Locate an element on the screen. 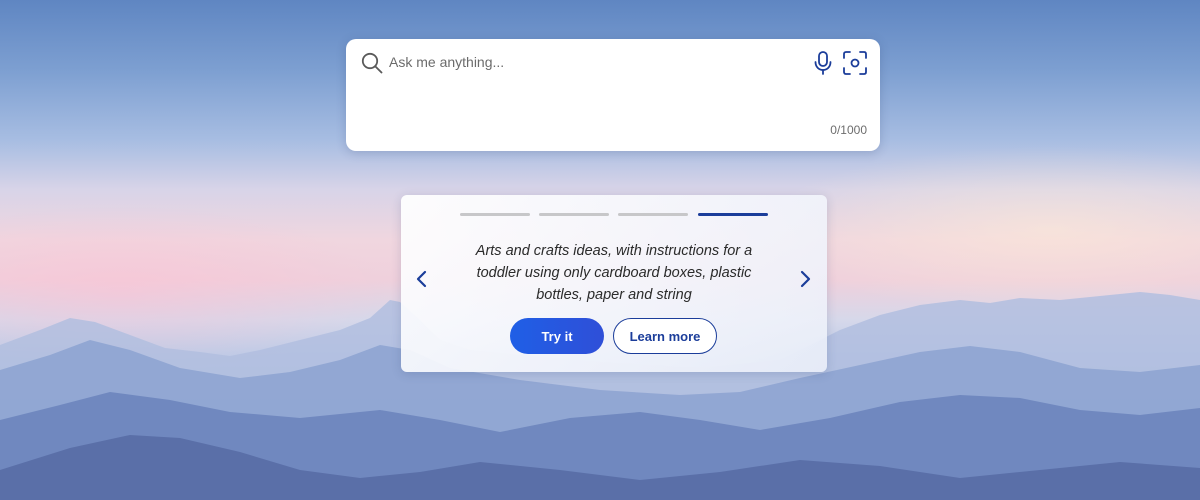 This screenshot has height=500, width=1200. character-counter: 0/1000 is located at coordinates (848, 130).